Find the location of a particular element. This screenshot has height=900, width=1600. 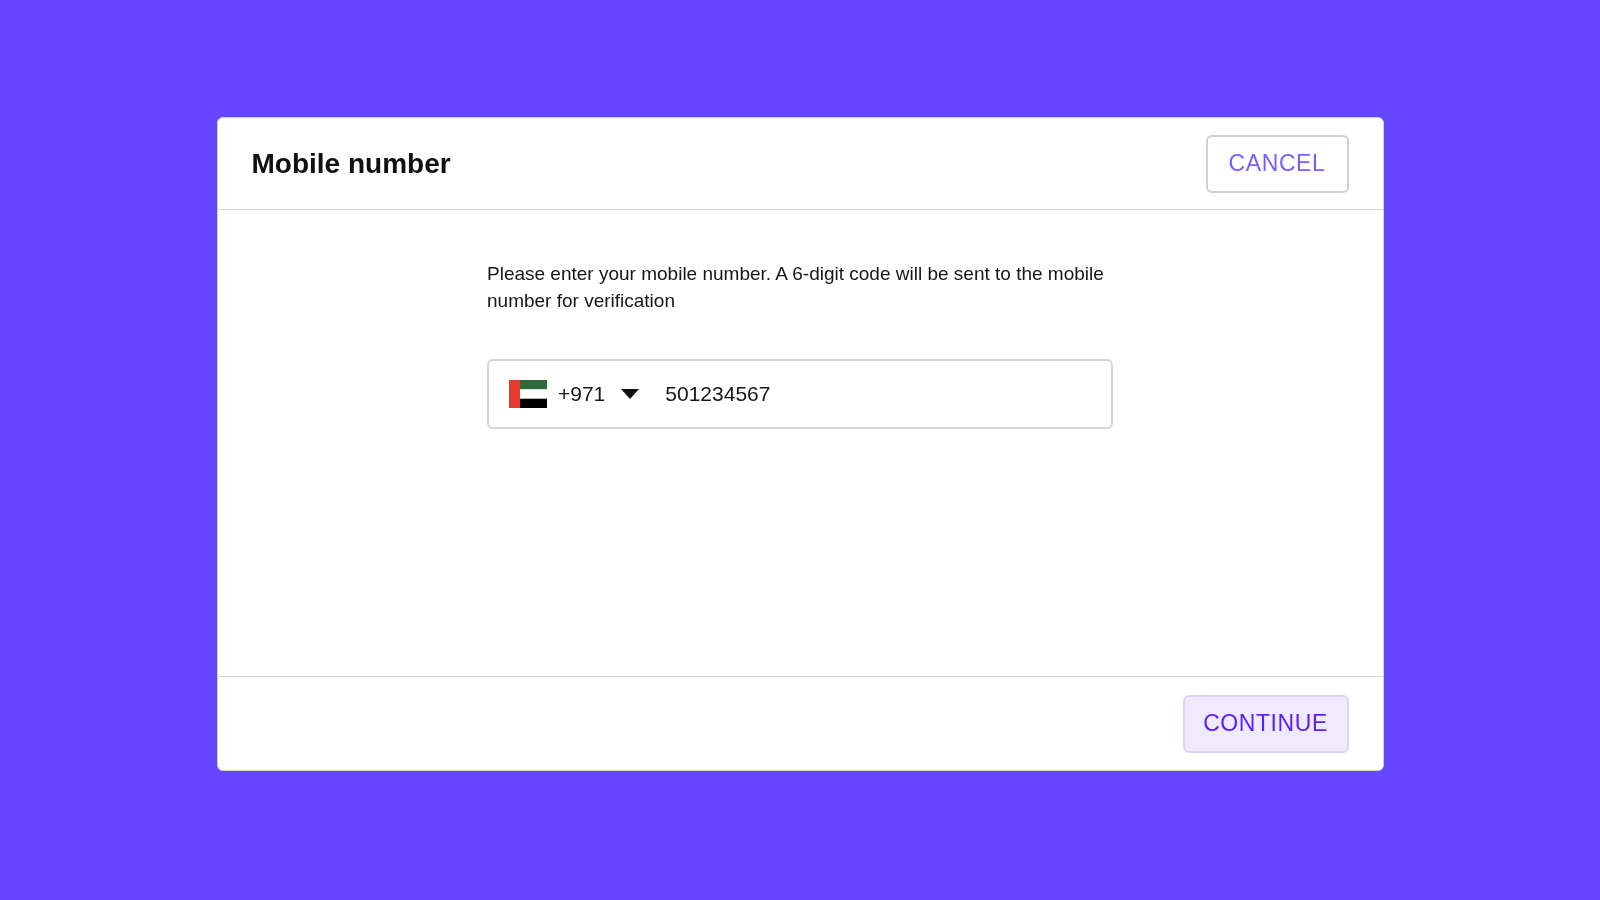

dialog-title: Mobile number is located at coordinates (351, 163).